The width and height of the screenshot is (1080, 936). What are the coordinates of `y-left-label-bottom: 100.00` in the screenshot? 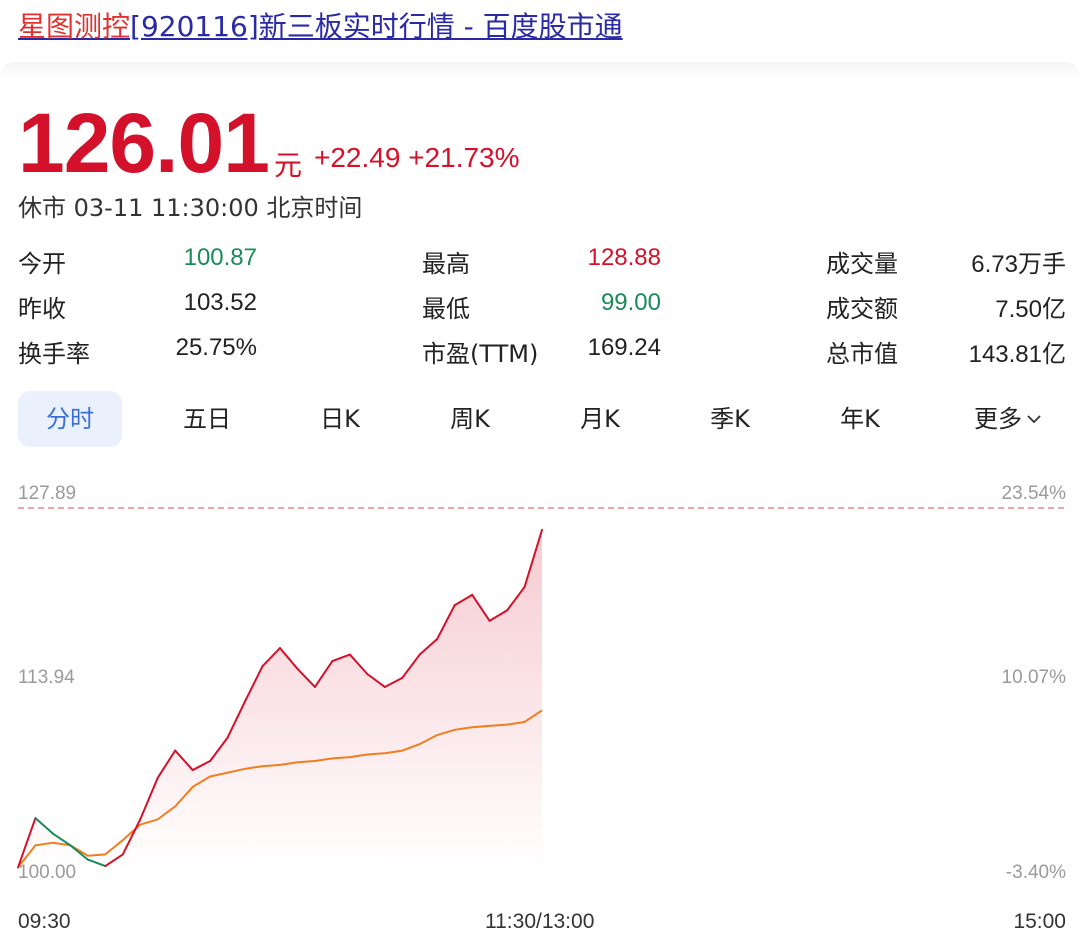 It's located at (47, 872).